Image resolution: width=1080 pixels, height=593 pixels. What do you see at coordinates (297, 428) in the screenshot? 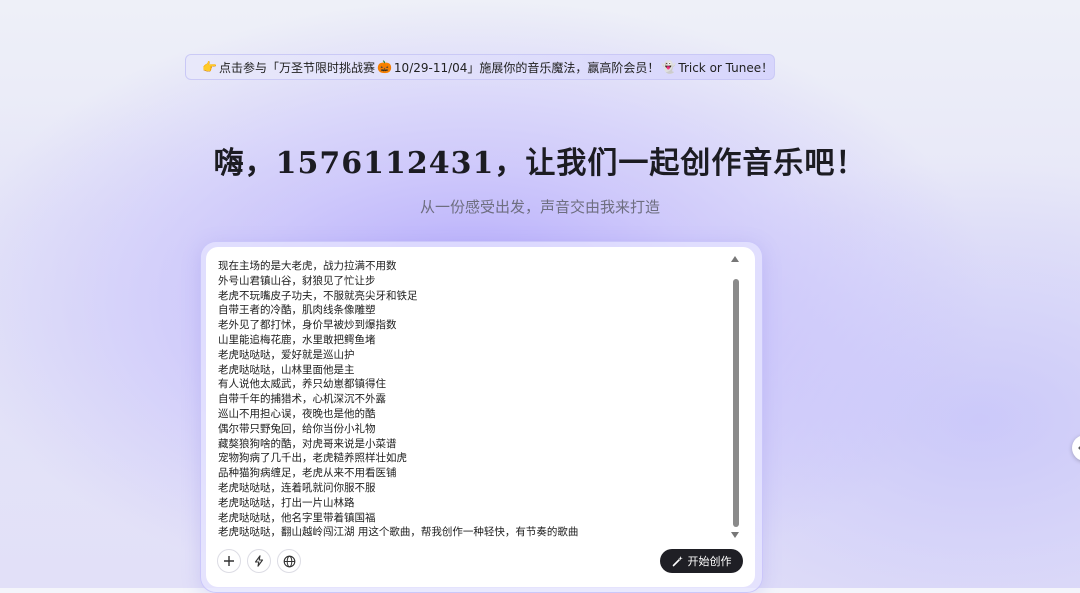
I see `prompt-line: 偶尔带只野兔回，给你当份小礼物` at bounding box center [297, 428].